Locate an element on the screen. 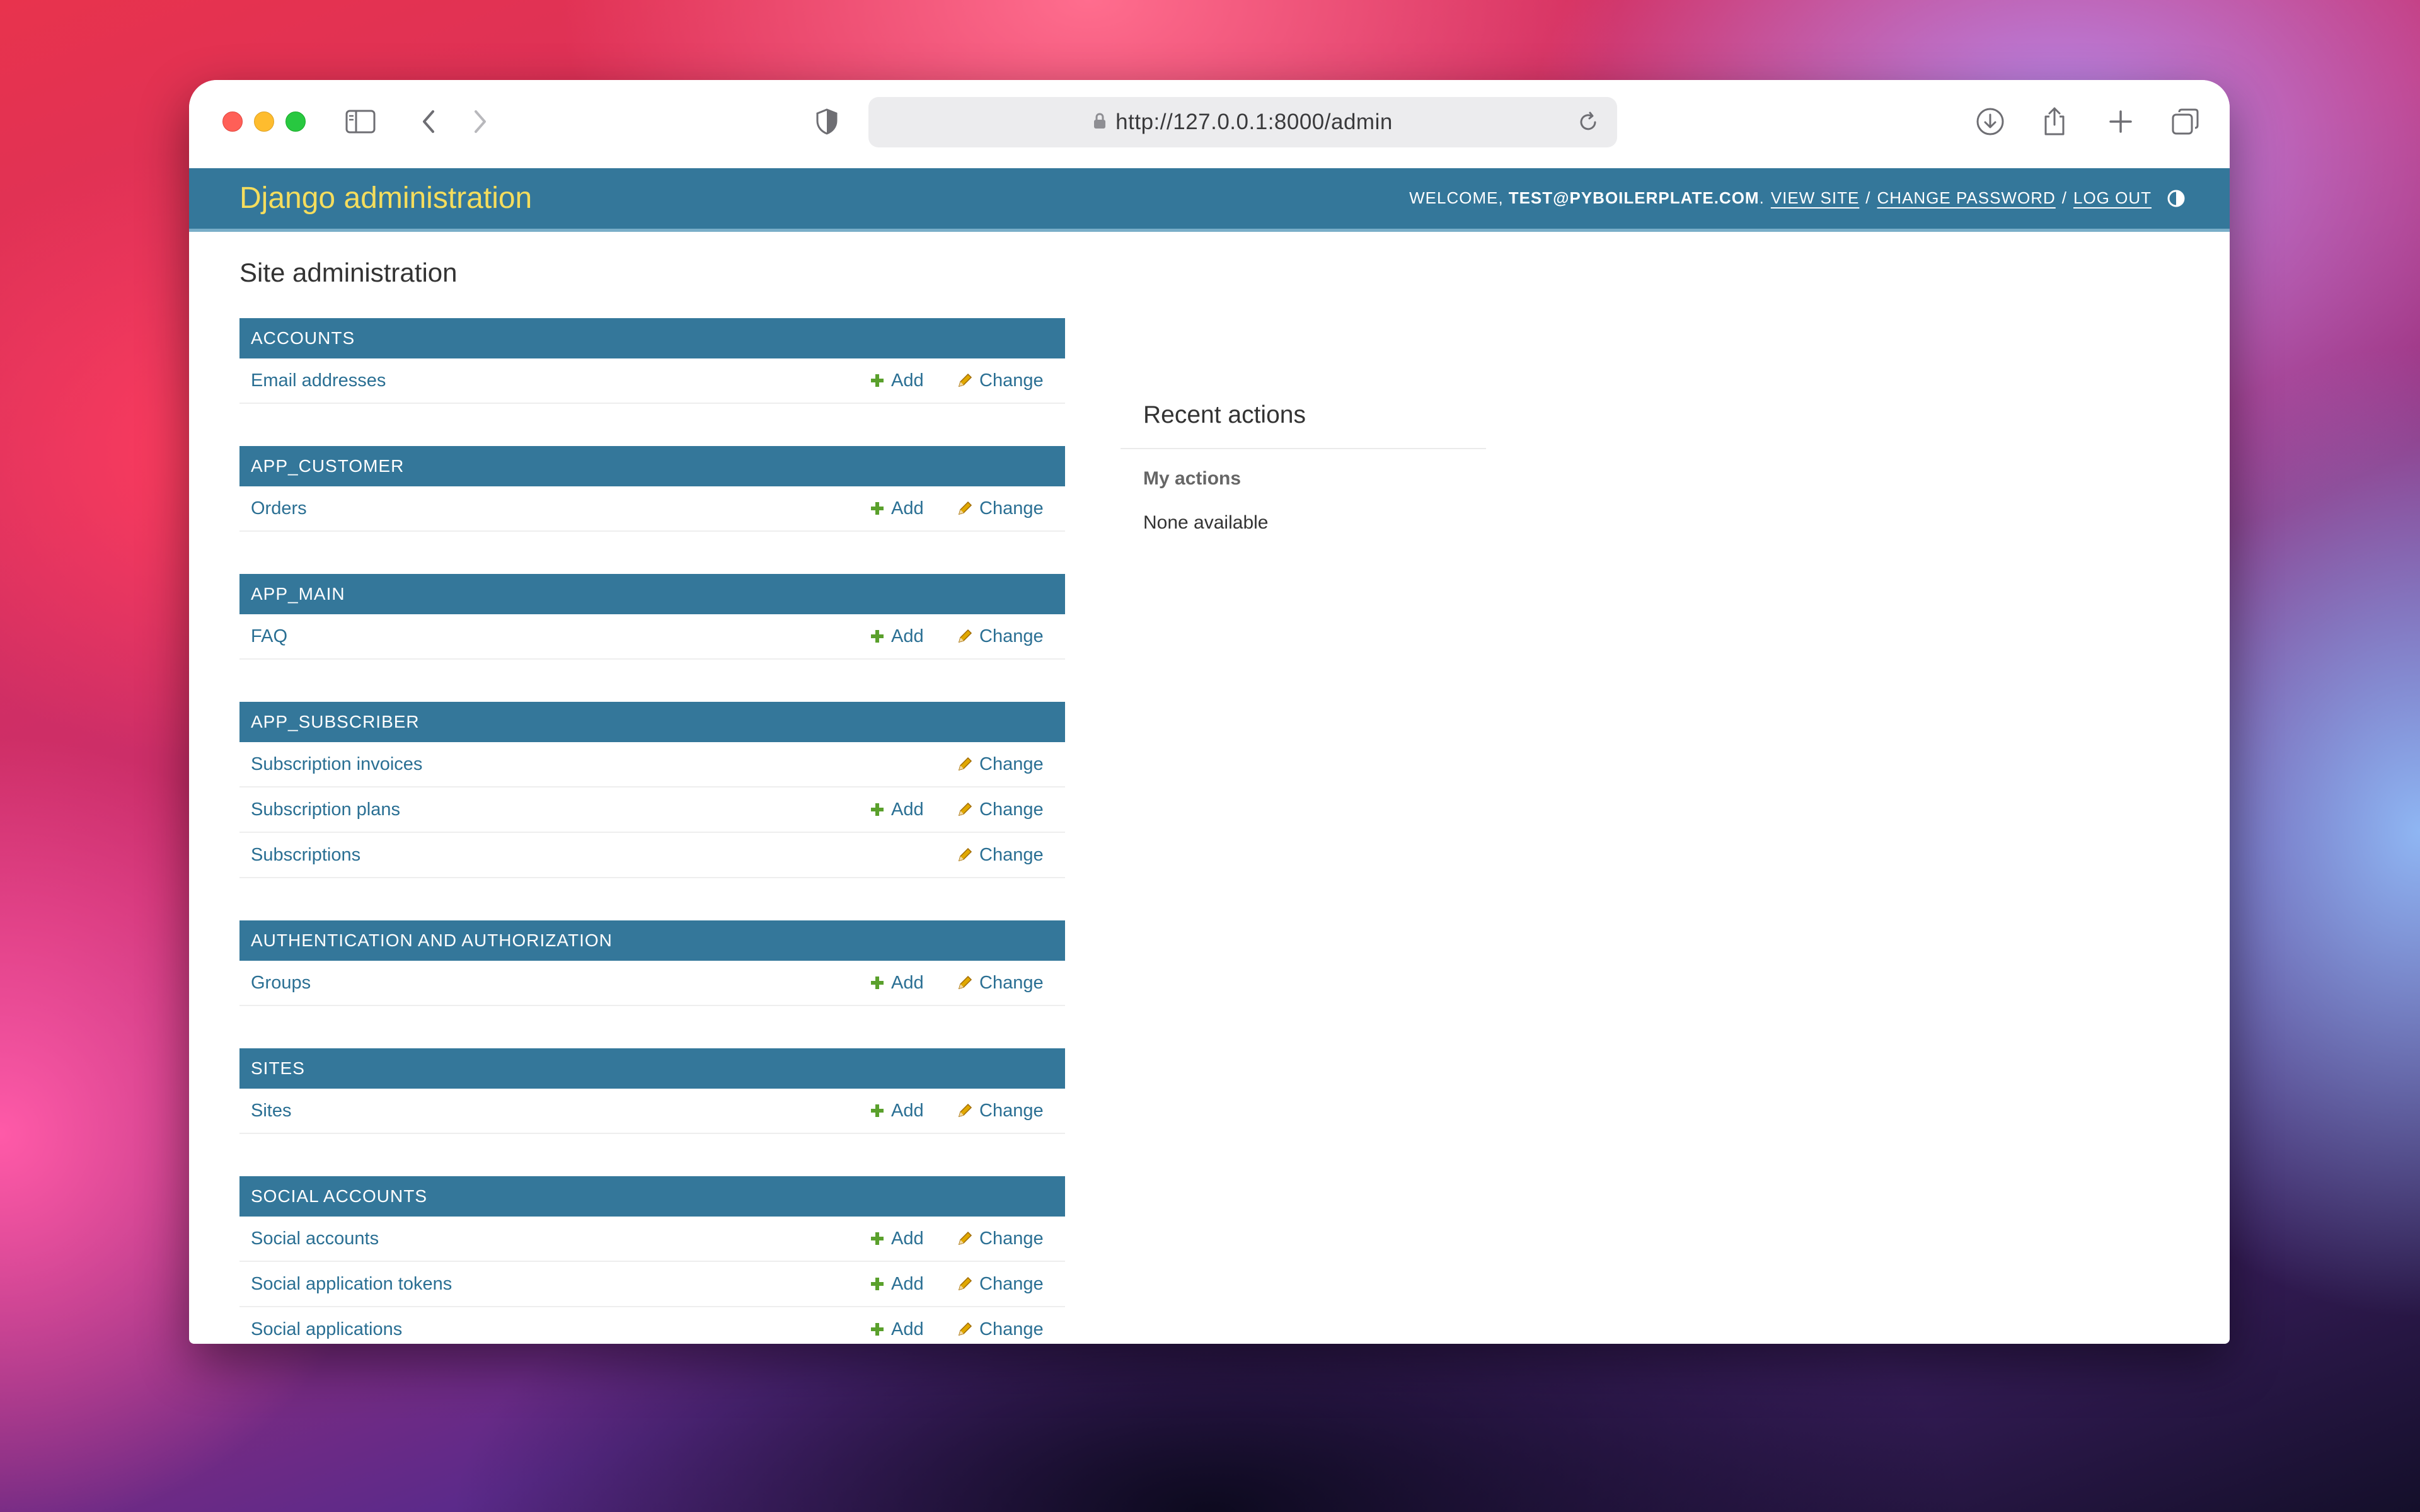  view-site-link: VIEW SITE is located at coordinates (1815, 198).